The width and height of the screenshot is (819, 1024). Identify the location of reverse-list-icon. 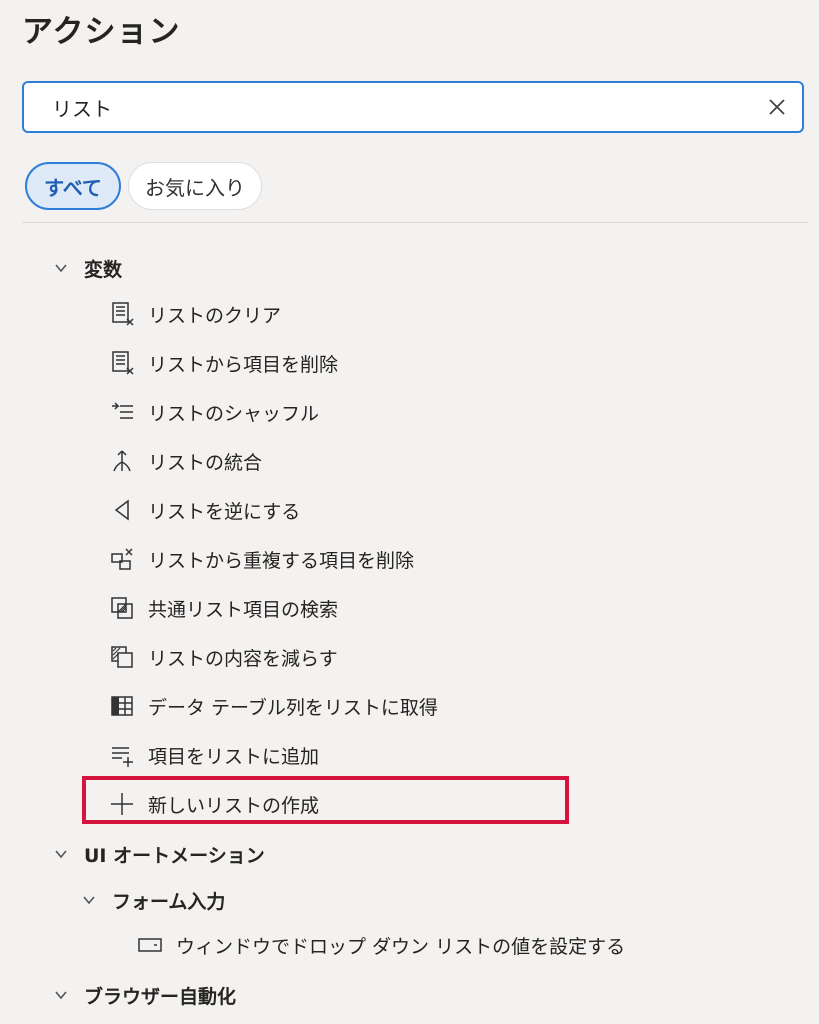
(122, 510).